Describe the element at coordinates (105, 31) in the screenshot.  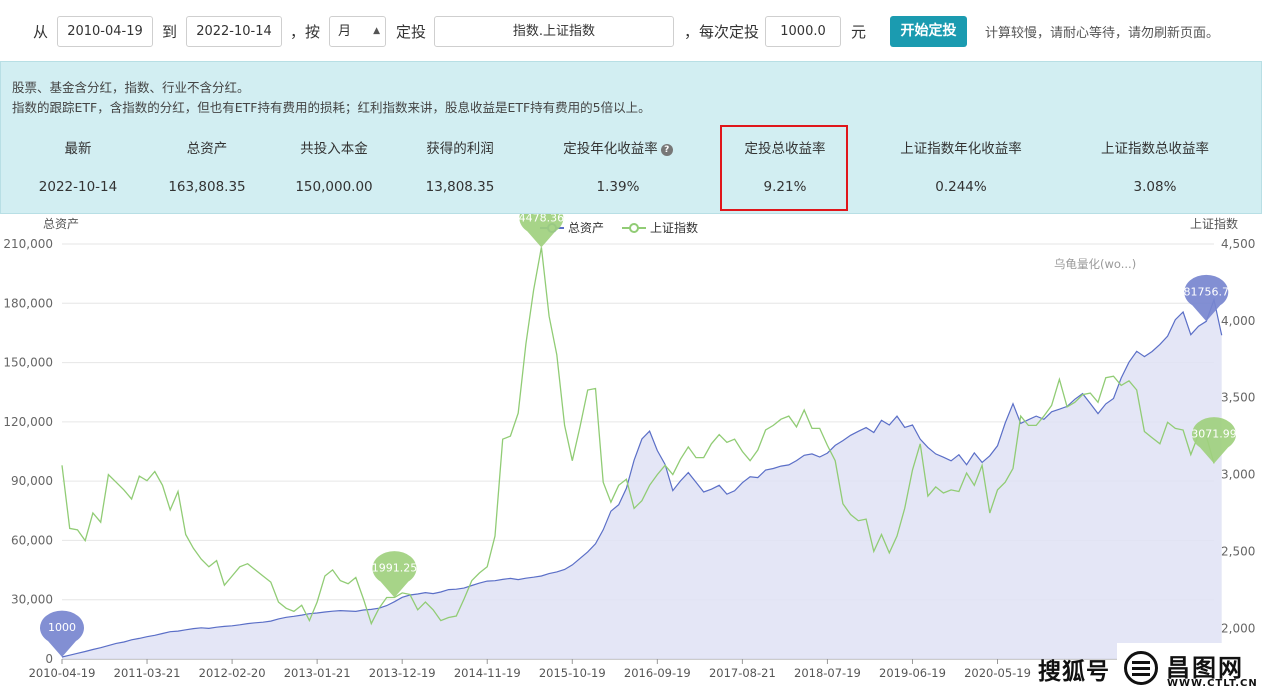
I see `start-date-input: 2010-04-19` at that location.